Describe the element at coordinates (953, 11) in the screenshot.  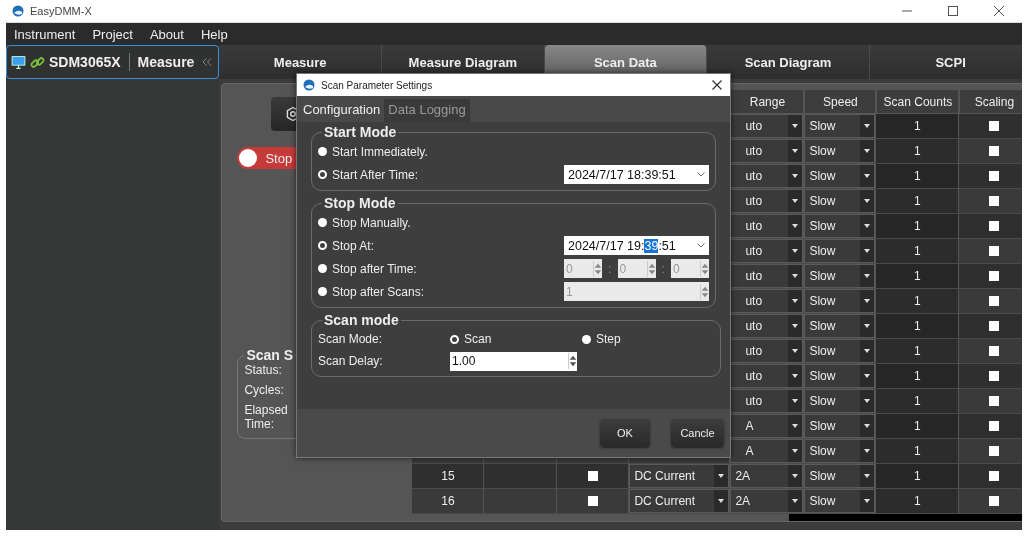
I see `maximize-icon` at that location.